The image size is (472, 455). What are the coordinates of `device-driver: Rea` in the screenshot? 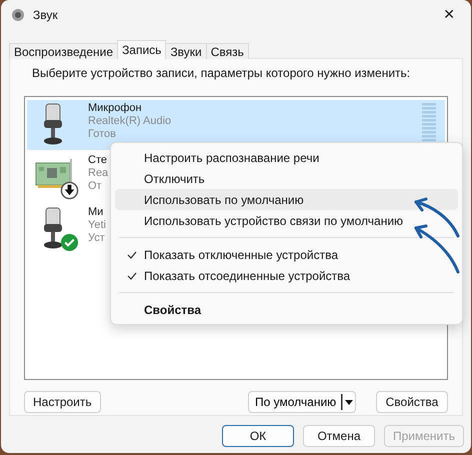 It's located at (98, 173).